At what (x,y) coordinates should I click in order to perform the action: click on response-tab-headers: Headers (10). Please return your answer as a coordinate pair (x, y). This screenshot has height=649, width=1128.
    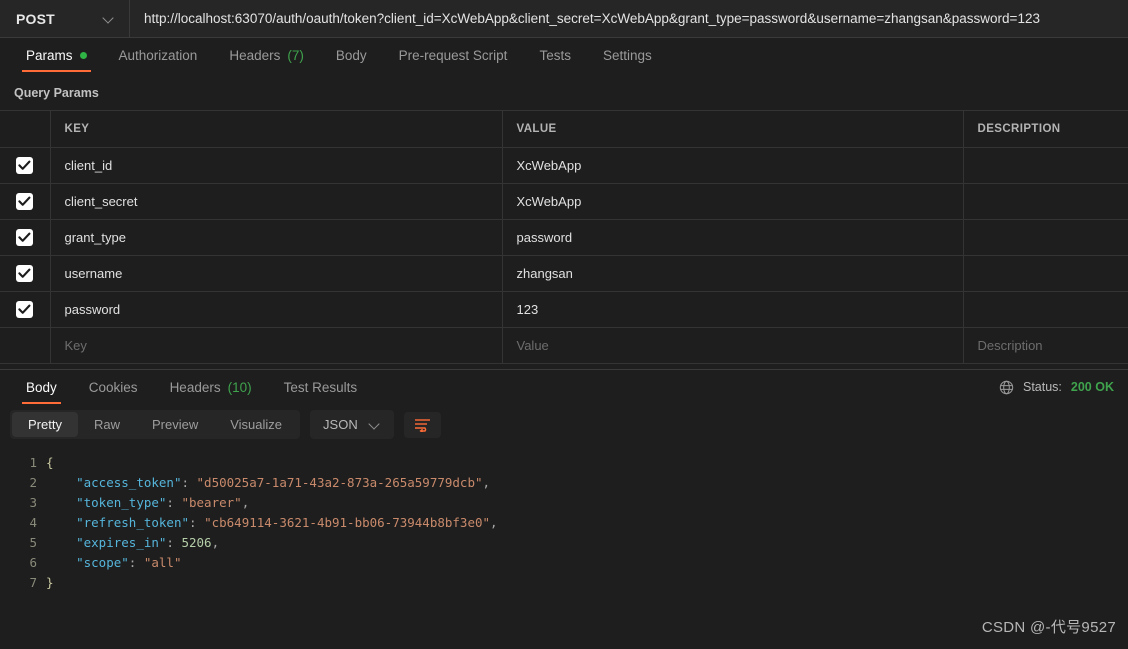
    Looking at the image, I should click on (211, 387).